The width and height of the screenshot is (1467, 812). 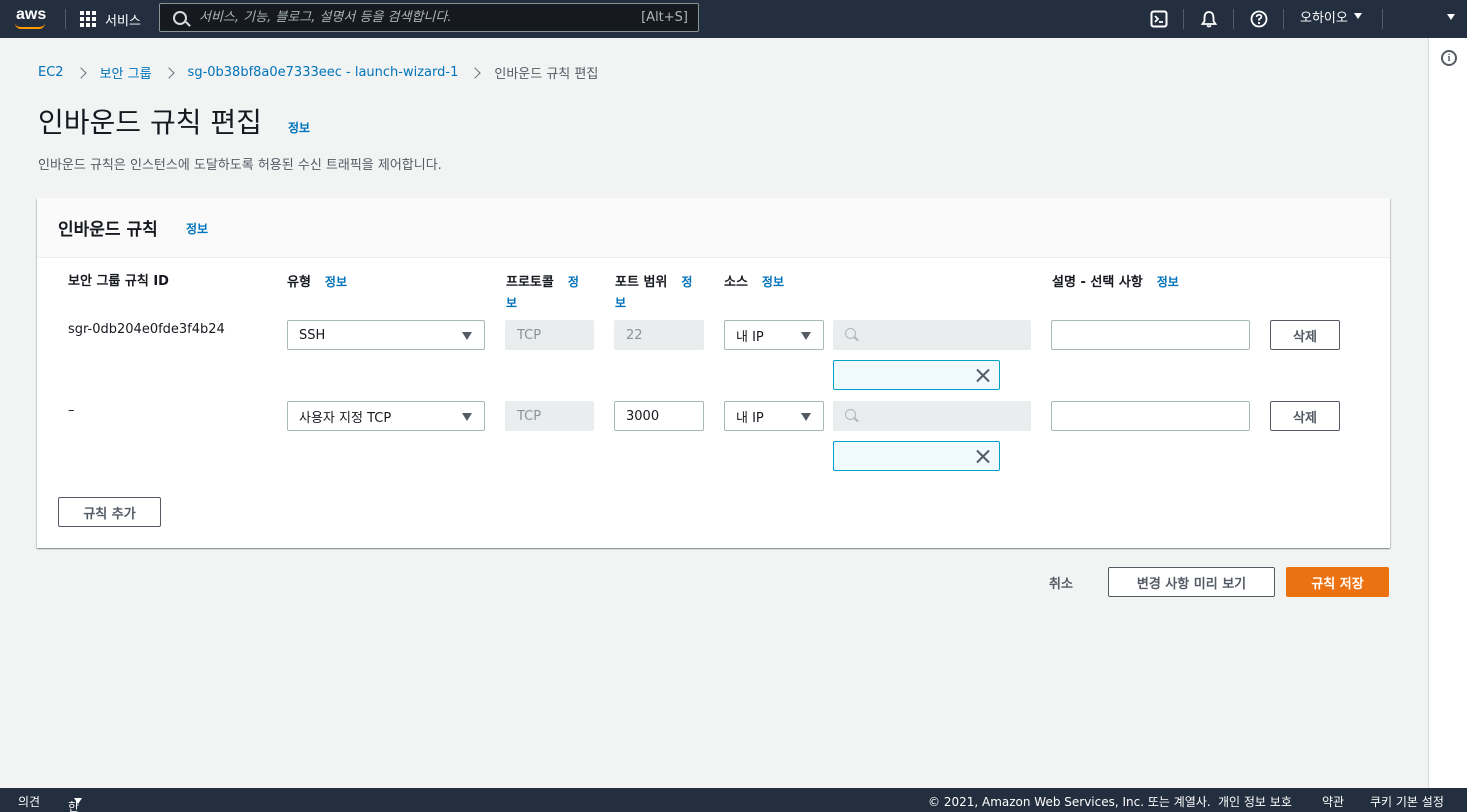 I want to click on col-rule-id: 보안 그룹 규칙 ID, so click(x=118, y=282).